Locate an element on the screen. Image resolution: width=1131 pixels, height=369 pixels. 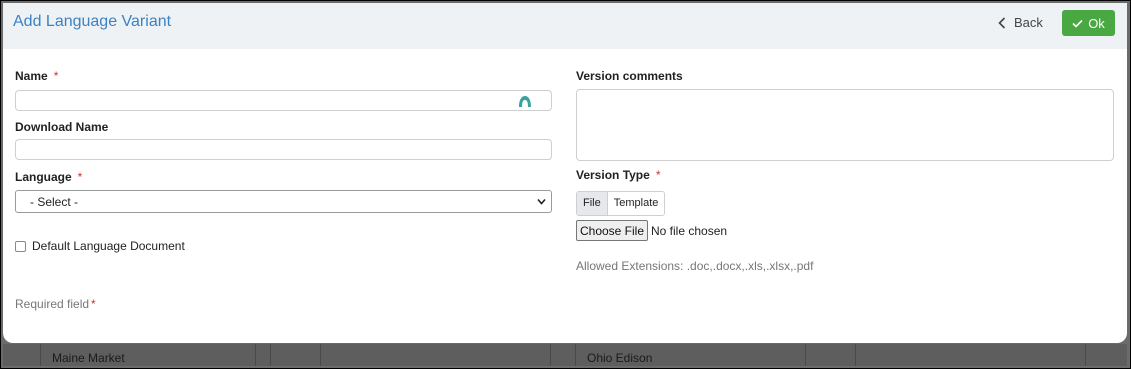
default-language-checkbox is located at coordinates (20, 246).